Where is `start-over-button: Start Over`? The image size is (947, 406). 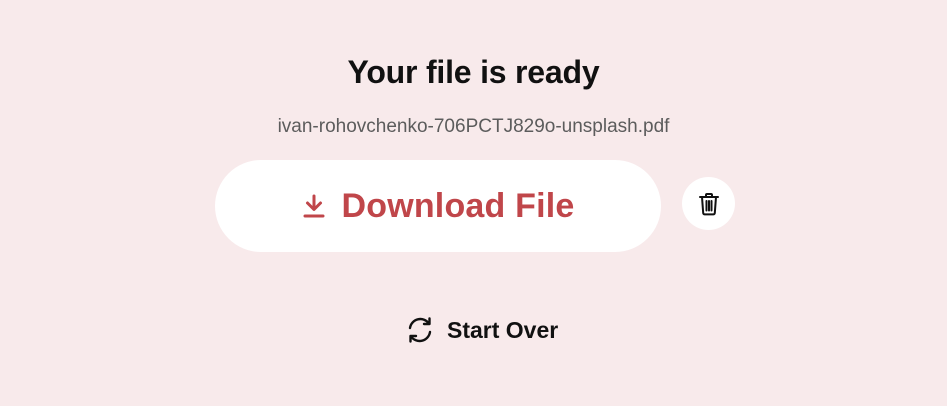
start-over-button: Start Over is located at coordinates (481, 330).